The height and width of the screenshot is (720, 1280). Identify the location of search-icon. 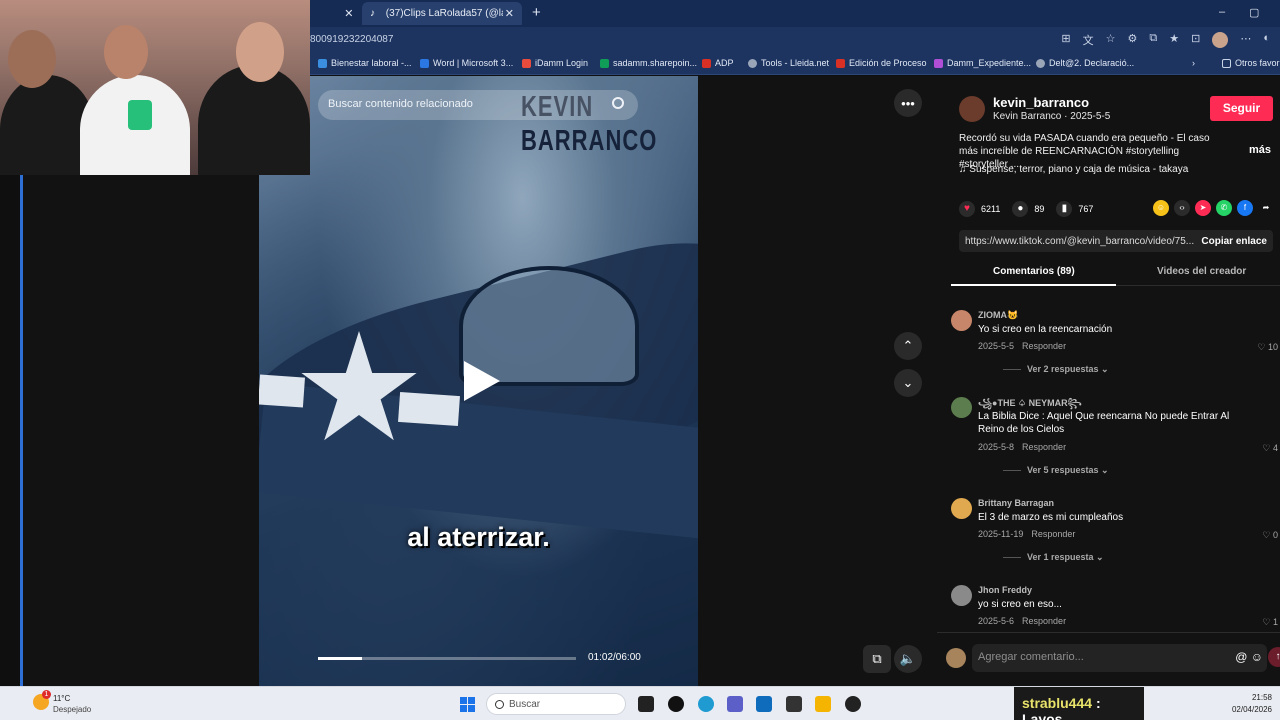
(618, 103).